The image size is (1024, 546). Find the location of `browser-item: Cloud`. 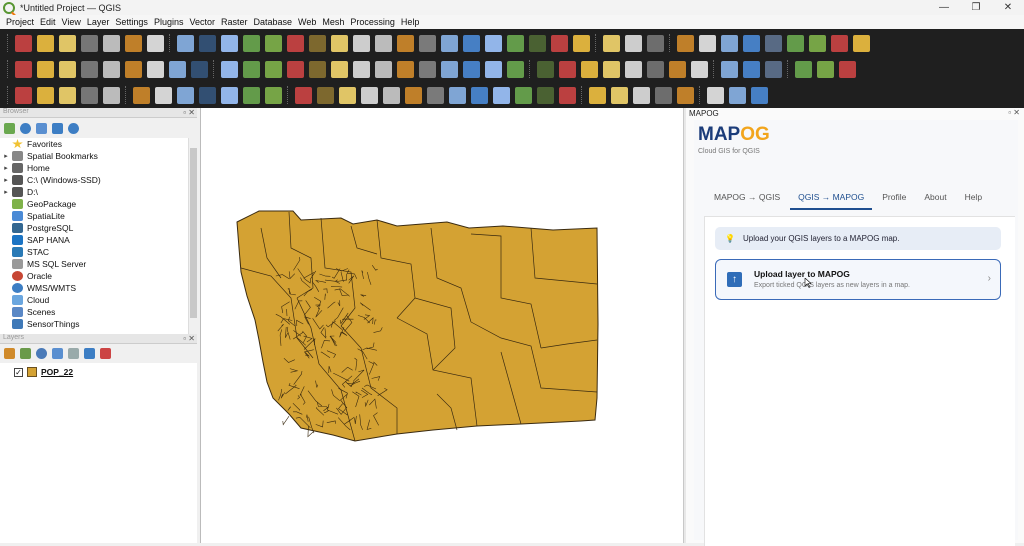

browser-item: Cloud is located at coordinates (98, 300).